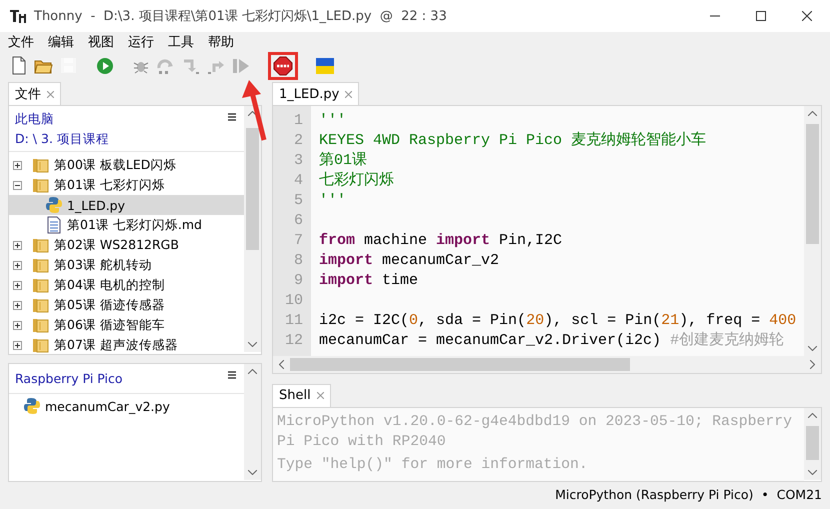 This screenshot has width=830, height=509. Describe the element at coordinates (126, 285) in the screenshot. I see `tree-item: 第04课 电机的控制` at that location.